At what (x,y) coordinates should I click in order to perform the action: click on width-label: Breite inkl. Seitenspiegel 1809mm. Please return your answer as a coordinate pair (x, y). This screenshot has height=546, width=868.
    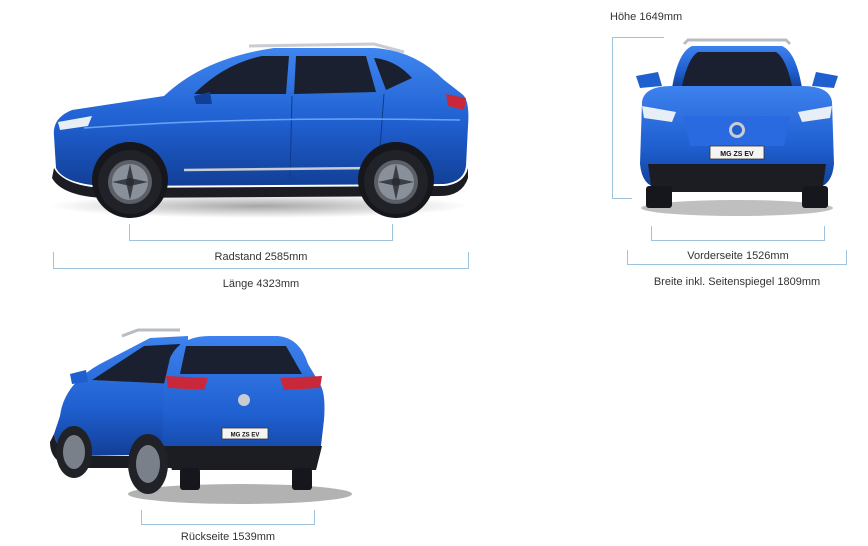
    Looking at the image, I should click on (737, 282).